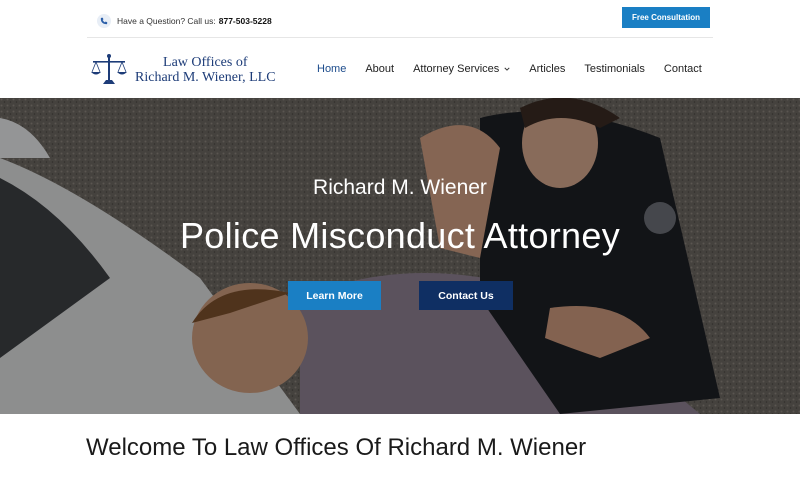 The height and width of the screenshot is (482, 800). I want to click on free-consultation-button: Free Consultation, so click(666, 17).